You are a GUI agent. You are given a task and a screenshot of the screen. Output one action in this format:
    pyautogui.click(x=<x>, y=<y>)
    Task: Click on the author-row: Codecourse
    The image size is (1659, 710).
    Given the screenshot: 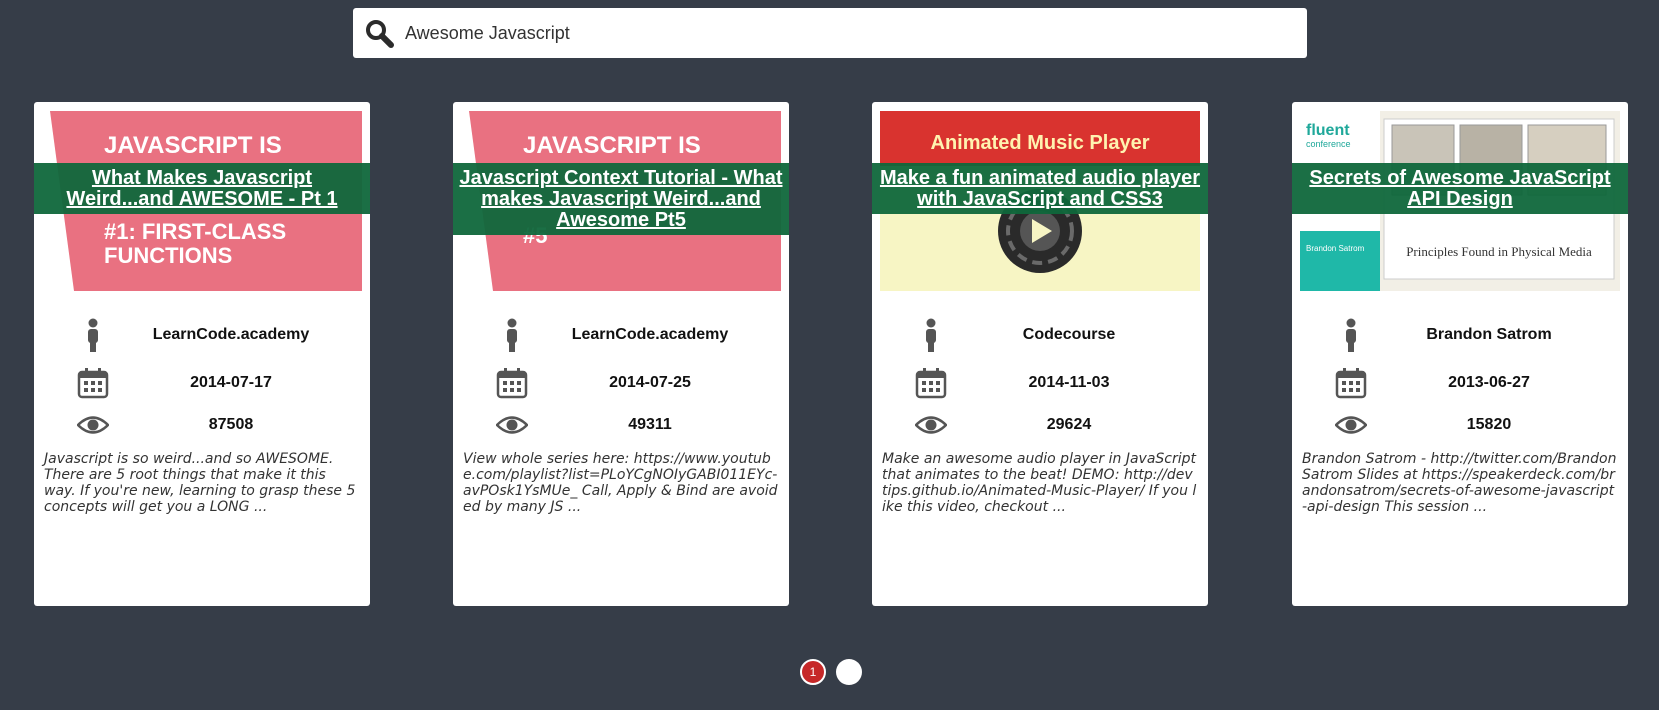 What is the action you would take?
    pyautogui.click(x=1040, y=335)
    